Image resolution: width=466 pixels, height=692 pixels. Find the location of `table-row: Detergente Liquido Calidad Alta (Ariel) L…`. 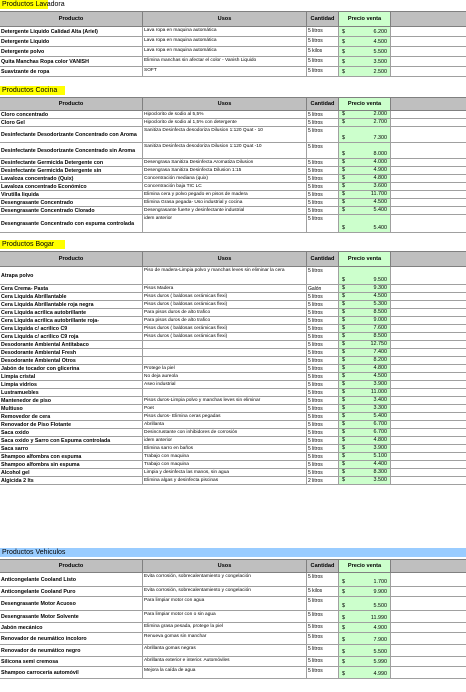

table-row: Detergente Liquido Calidad Alta (Ariel) L… is located at coordinates (233, 32).